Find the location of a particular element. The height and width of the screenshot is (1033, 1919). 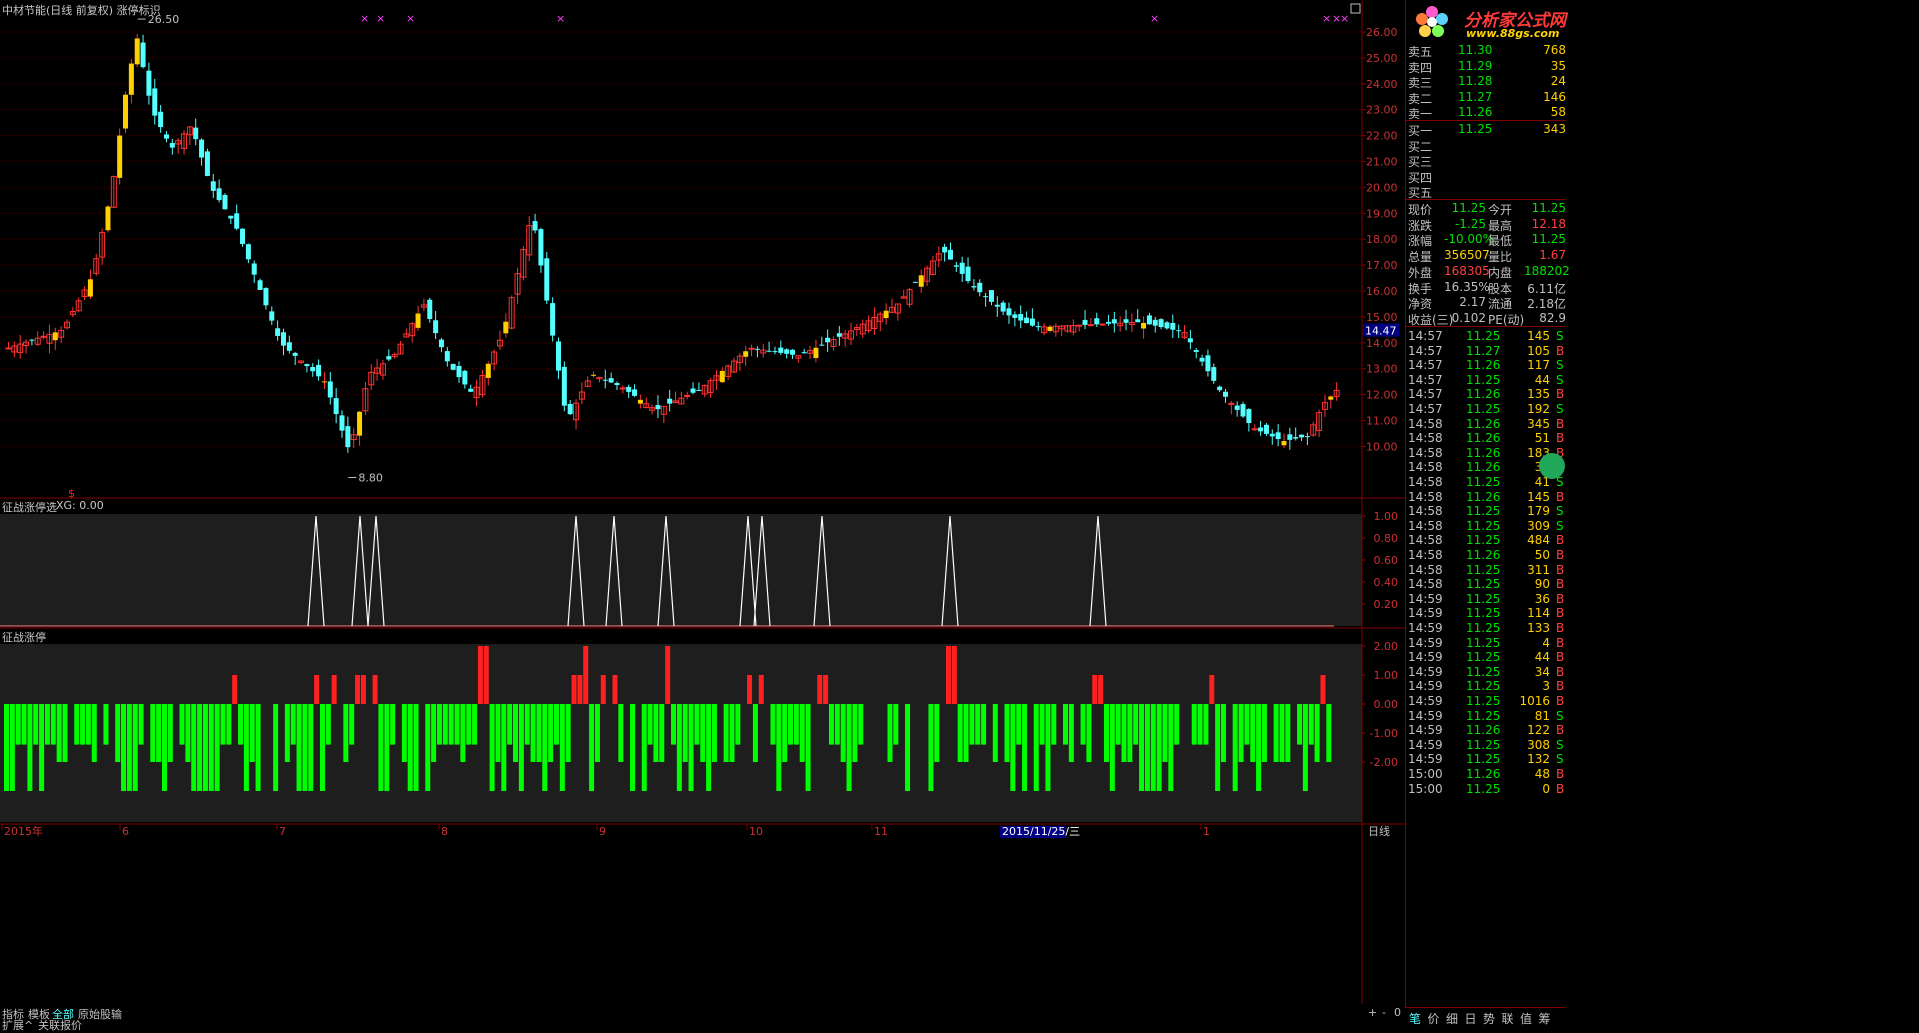

top-marker: × is located at coordinates (364, 18).